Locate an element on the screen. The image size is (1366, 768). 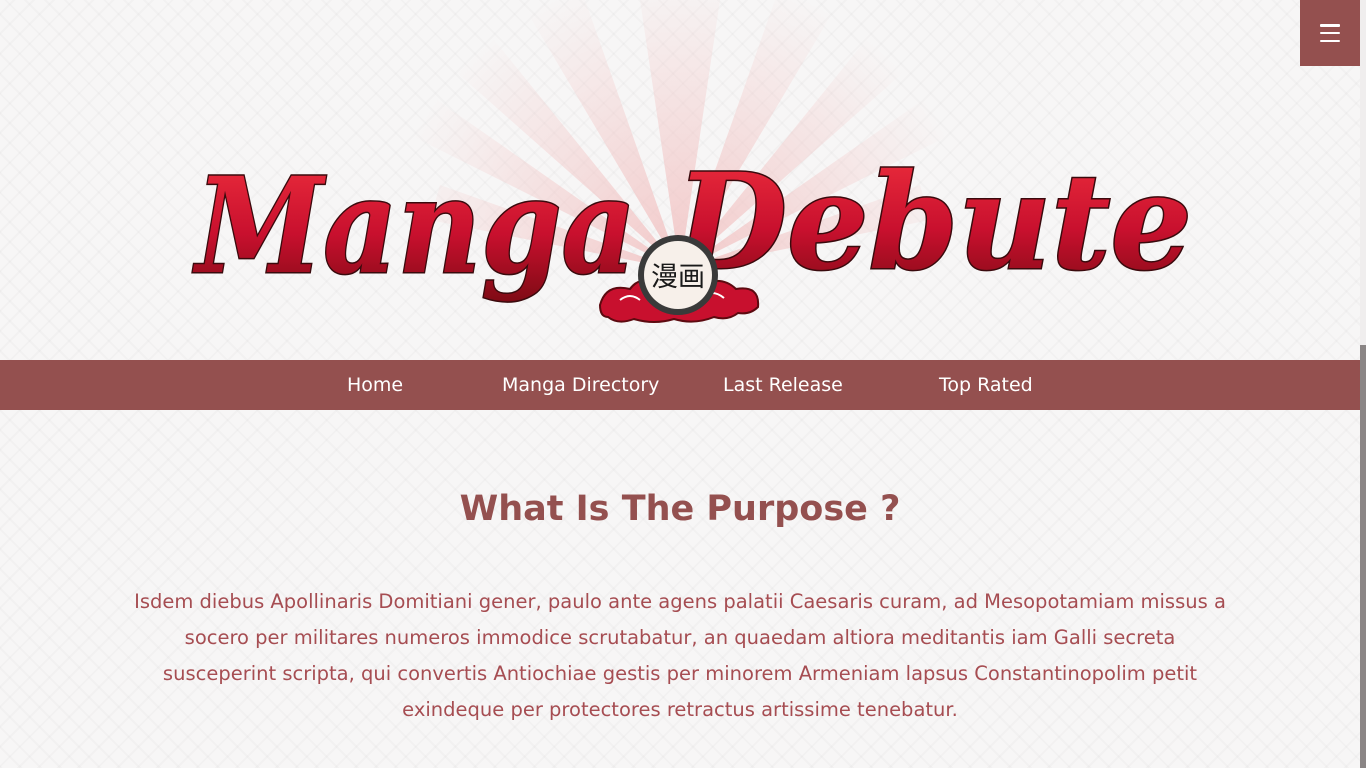
logo-kanji: 漫画 is located at coordinates (678, 277).